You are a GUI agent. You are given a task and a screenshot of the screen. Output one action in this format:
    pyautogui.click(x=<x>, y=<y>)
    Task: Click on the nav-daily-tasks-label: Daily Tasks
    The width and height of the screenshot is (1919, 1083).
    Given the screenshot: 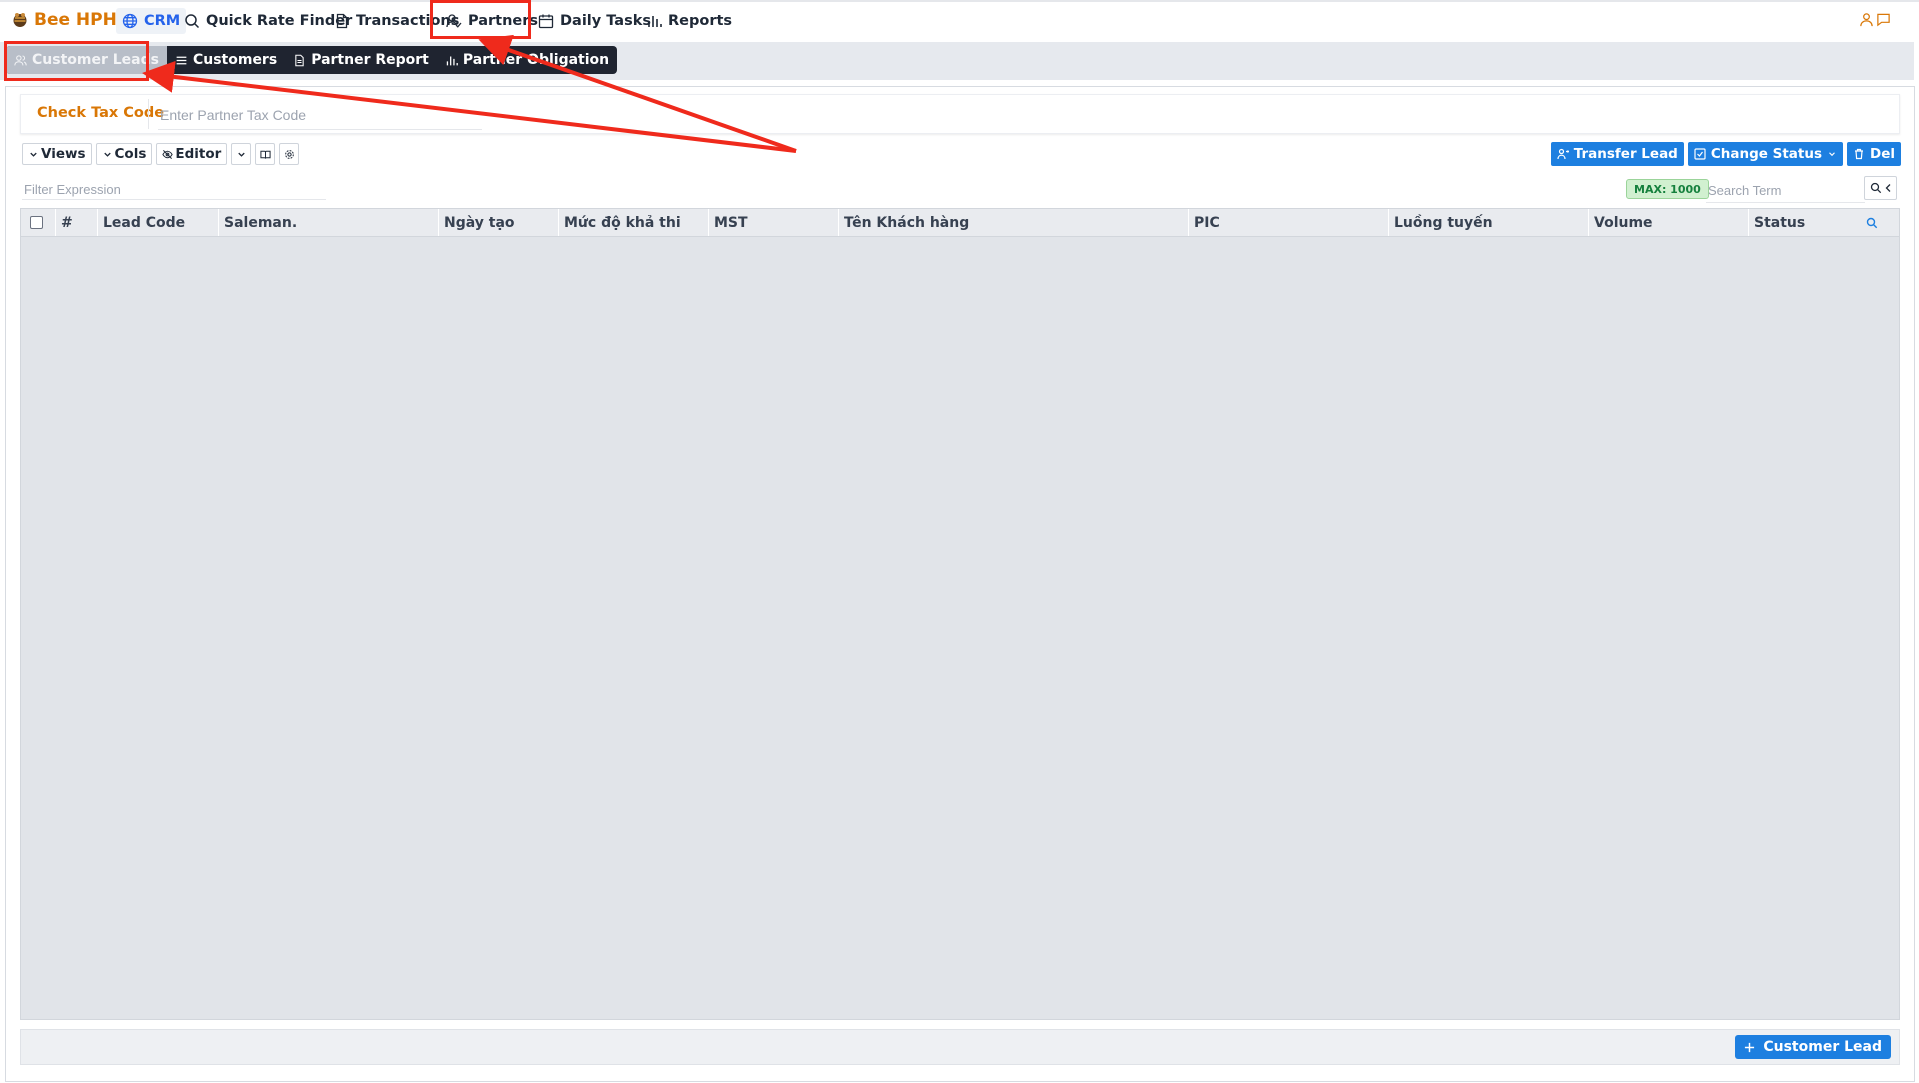 What is the action you would take?
    pyautogui.click(x=605, y=21)
    